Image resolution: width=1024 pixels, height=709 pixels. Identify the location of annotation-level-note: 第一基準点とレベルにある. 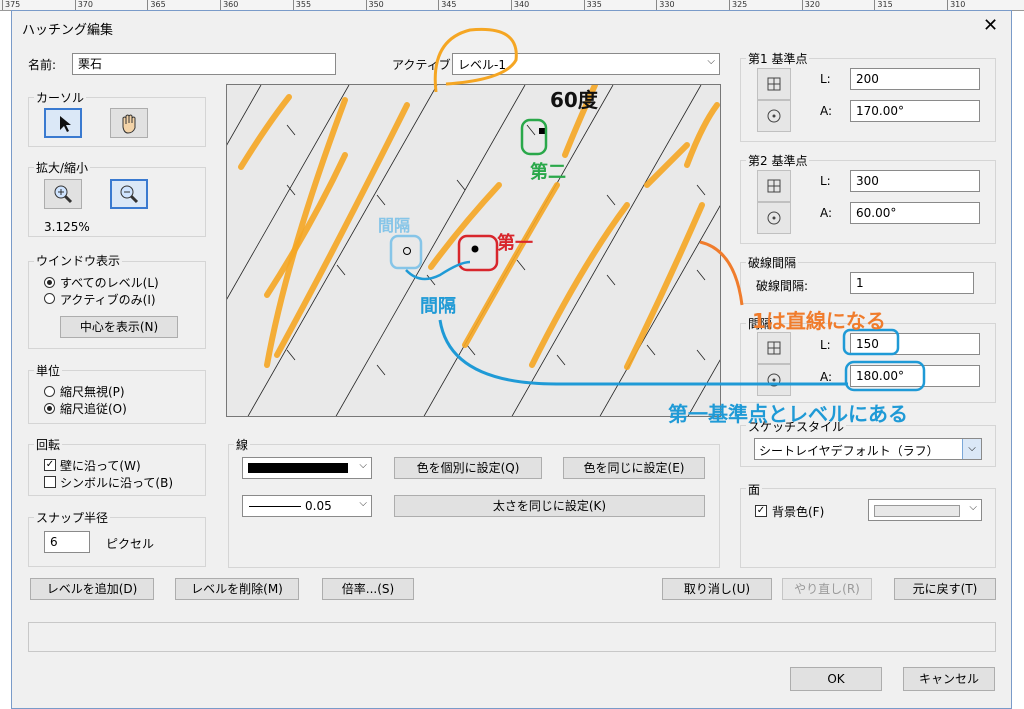
(788, 414).